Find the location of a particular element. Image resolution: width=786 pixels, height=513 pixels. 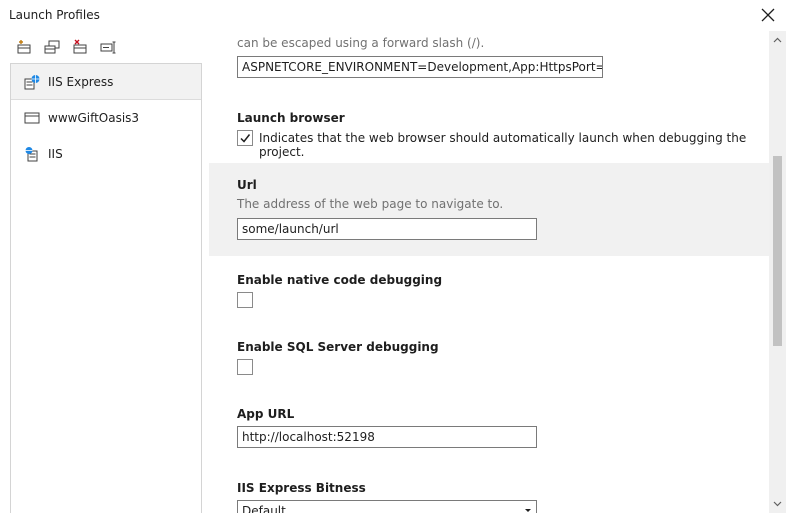

profiles-toolbar is located at coordinates (66, 47).